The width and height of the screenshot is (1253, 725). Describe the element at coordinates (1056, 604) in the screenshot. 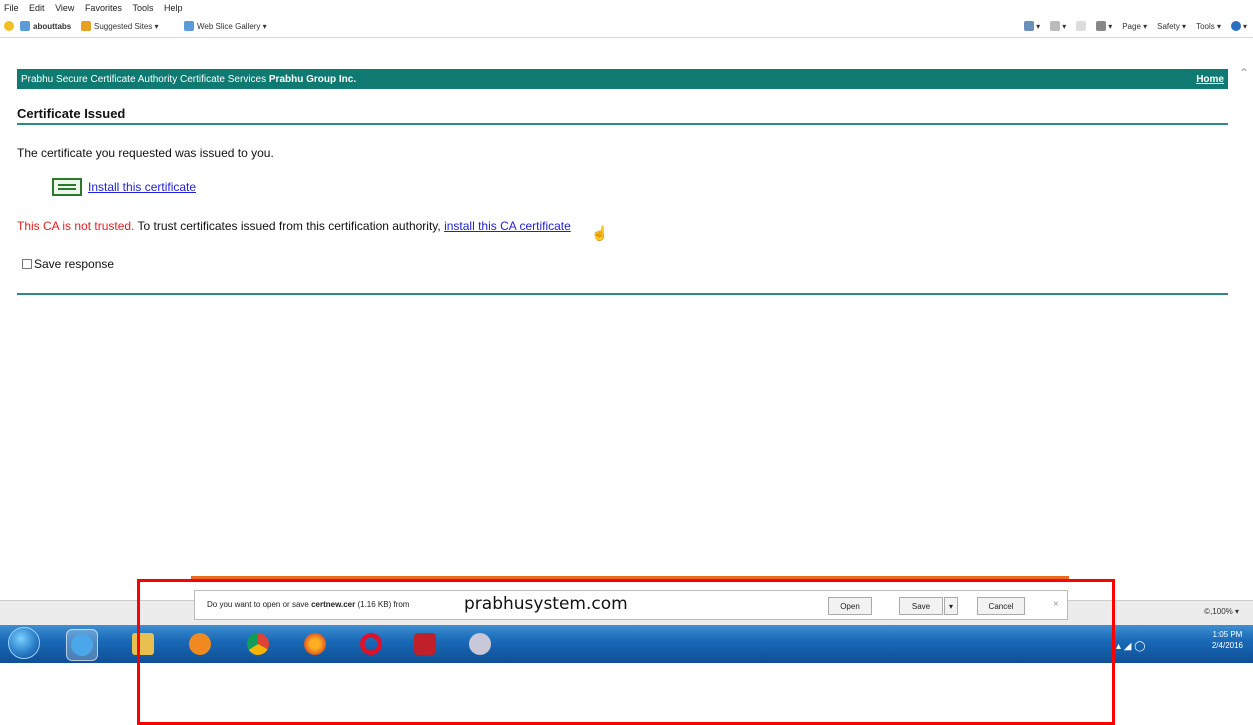

I see `close-icon: ×` at that location.